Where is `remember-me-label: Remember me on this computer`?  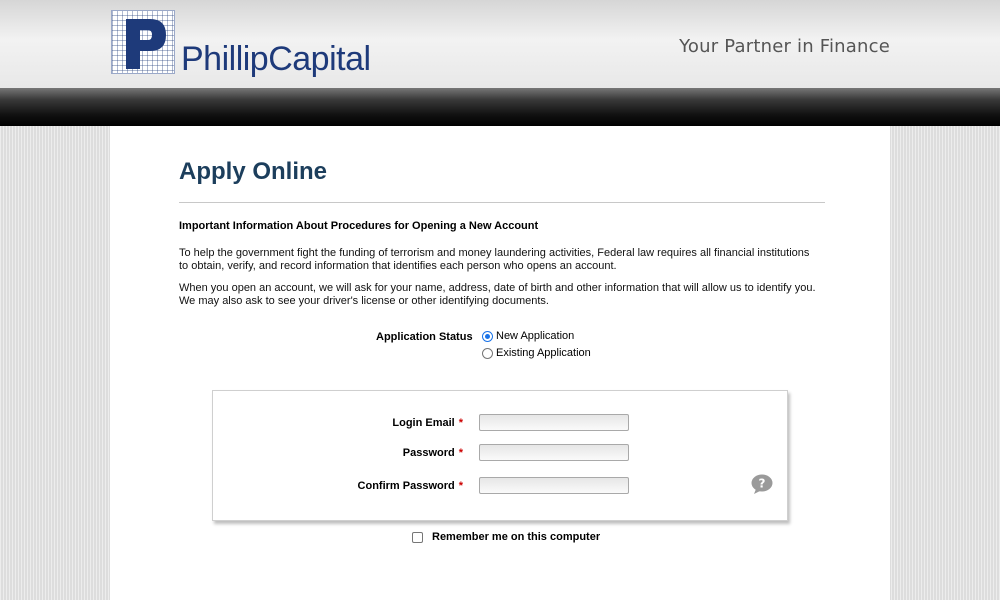 remember-me-label: Remember me on this computer is located at coordinates (516, 537).